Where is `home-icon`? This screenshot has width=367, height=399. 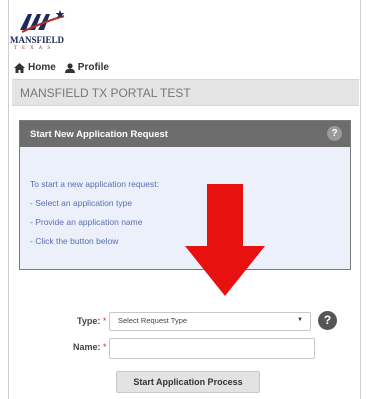
home-icon is located at coordinates (19, 67).